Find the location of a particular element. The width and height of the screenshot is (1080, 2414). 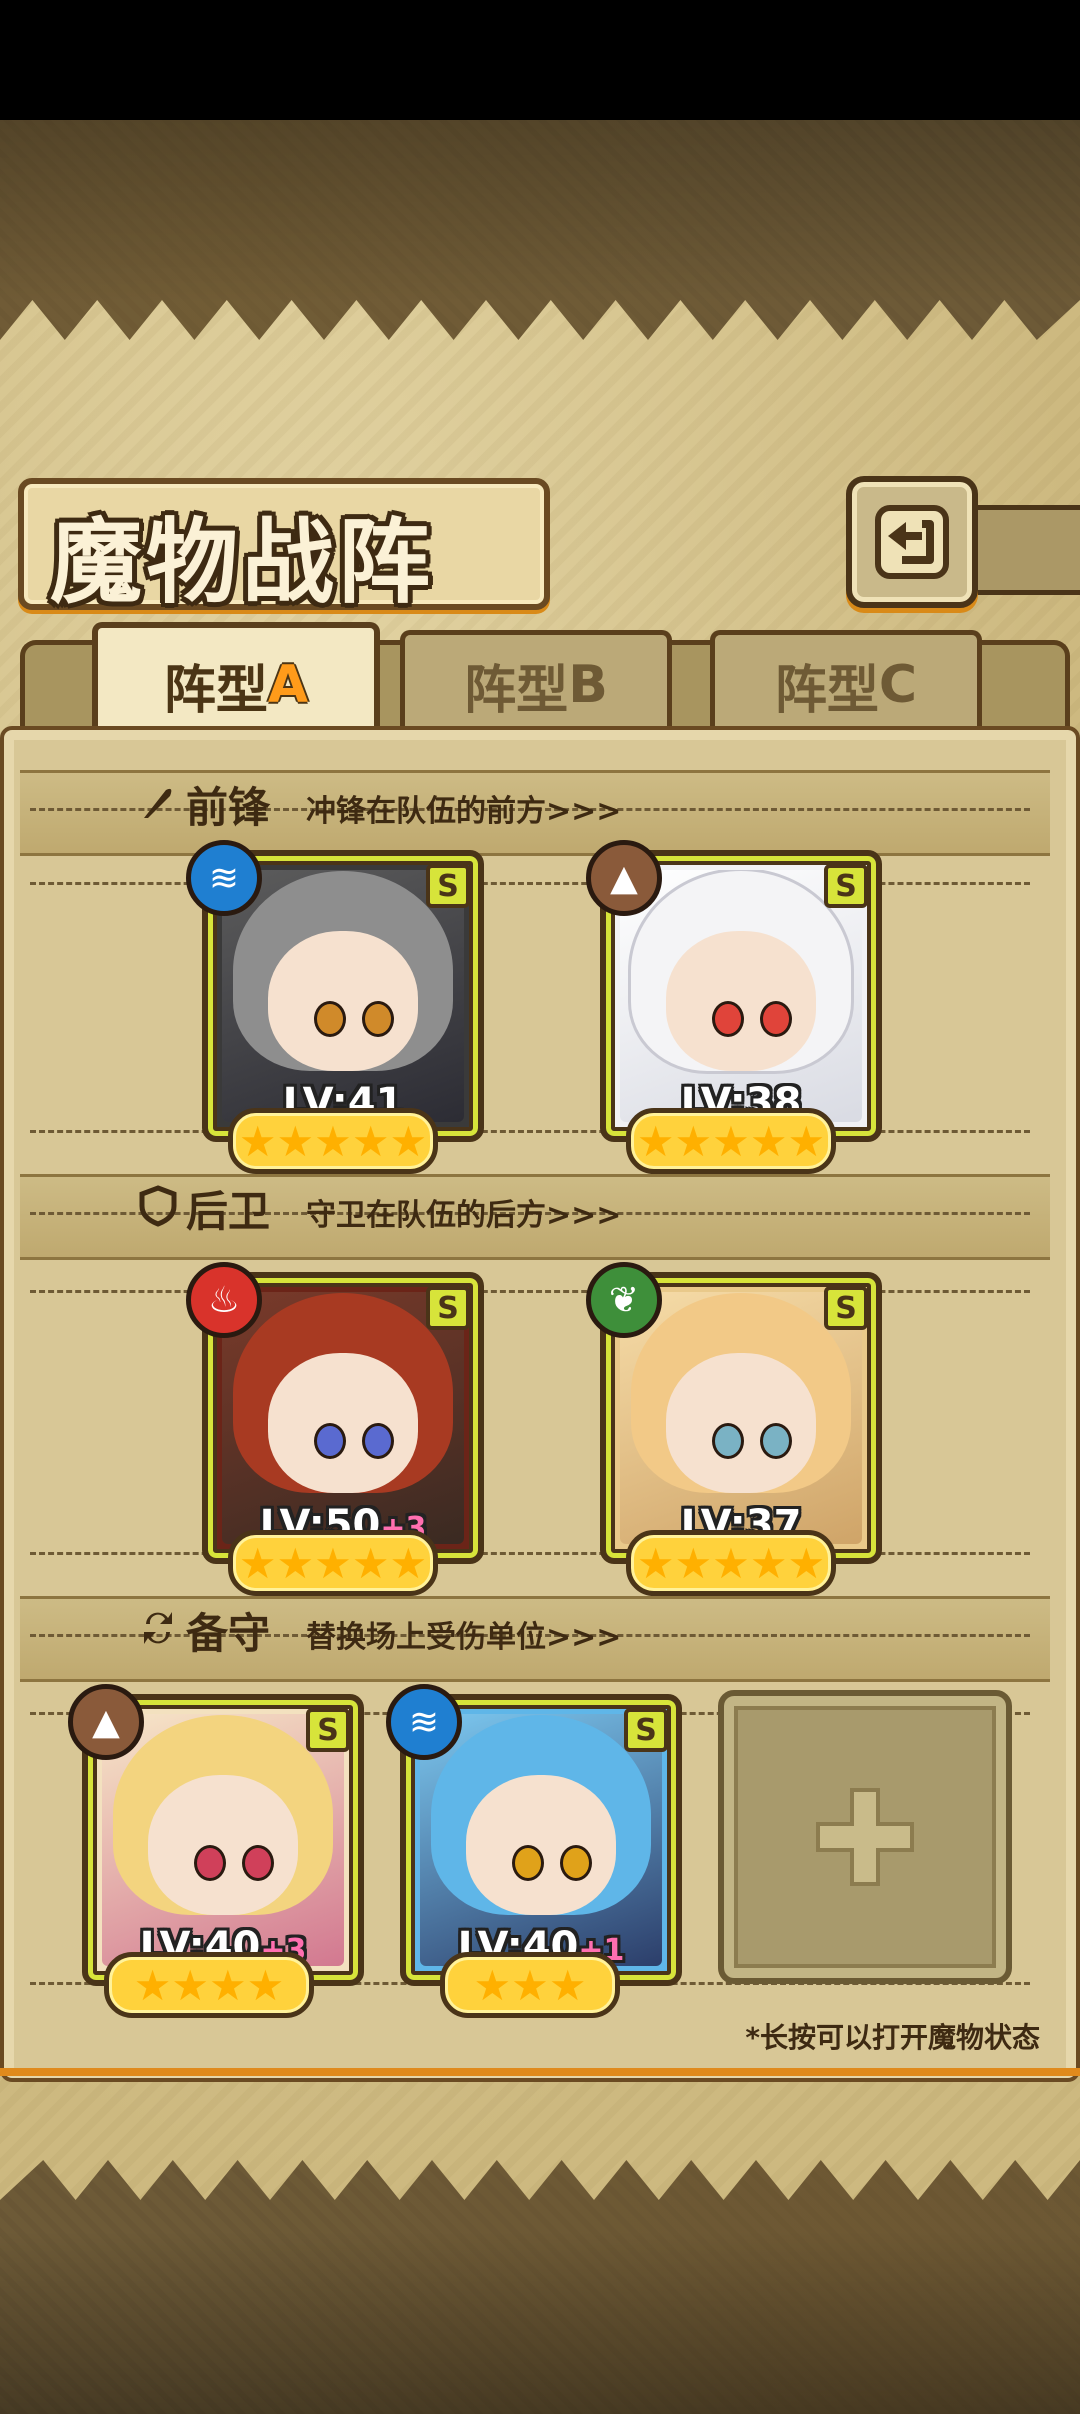

back-button is located at coordinates (912, 542).